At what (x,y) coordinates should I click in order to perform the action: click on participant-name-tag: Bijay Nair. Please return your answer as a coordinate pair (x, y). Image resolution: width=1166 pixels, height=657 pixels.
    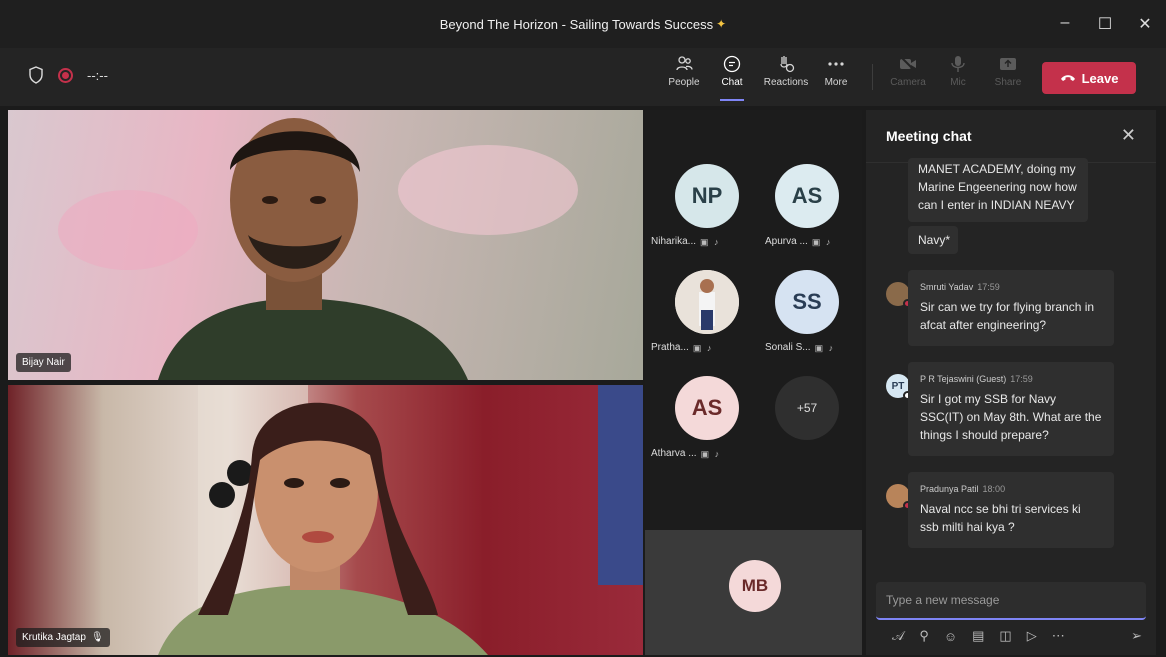
    Looking at the image, I should click on (43, 362).